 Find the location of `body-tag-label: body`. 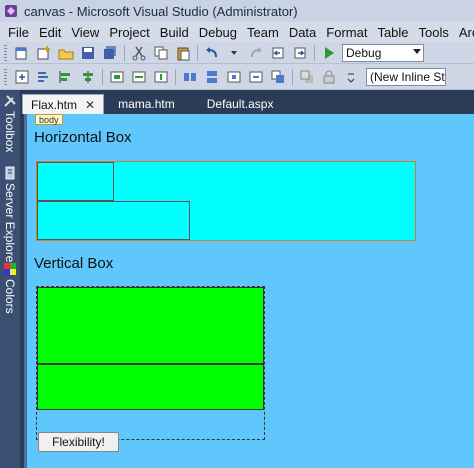

body-tag-label: body is located at coordinates (49, 119).